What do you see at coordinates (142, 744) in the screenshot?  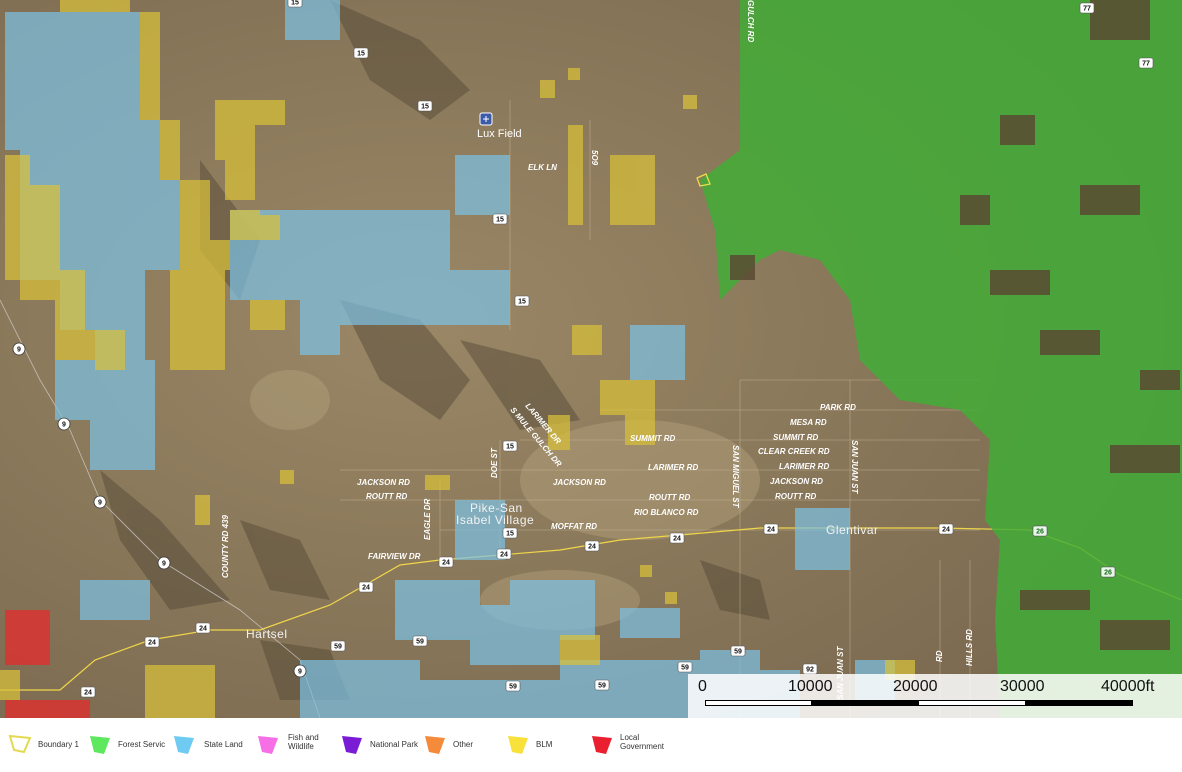 I see `legend-label: Forest Servic` at bounding box center [142, 744].